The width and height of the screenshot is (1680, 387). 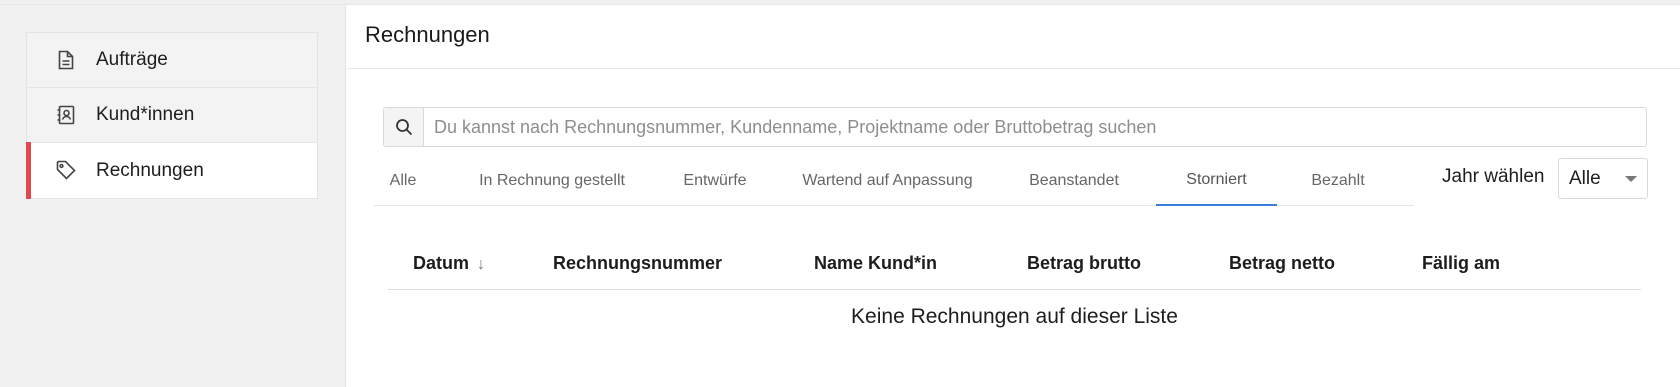 What do you see at coordinates (1035, 127) in the screenshot?
I see `search-input` at bounding box center [1035, 127].